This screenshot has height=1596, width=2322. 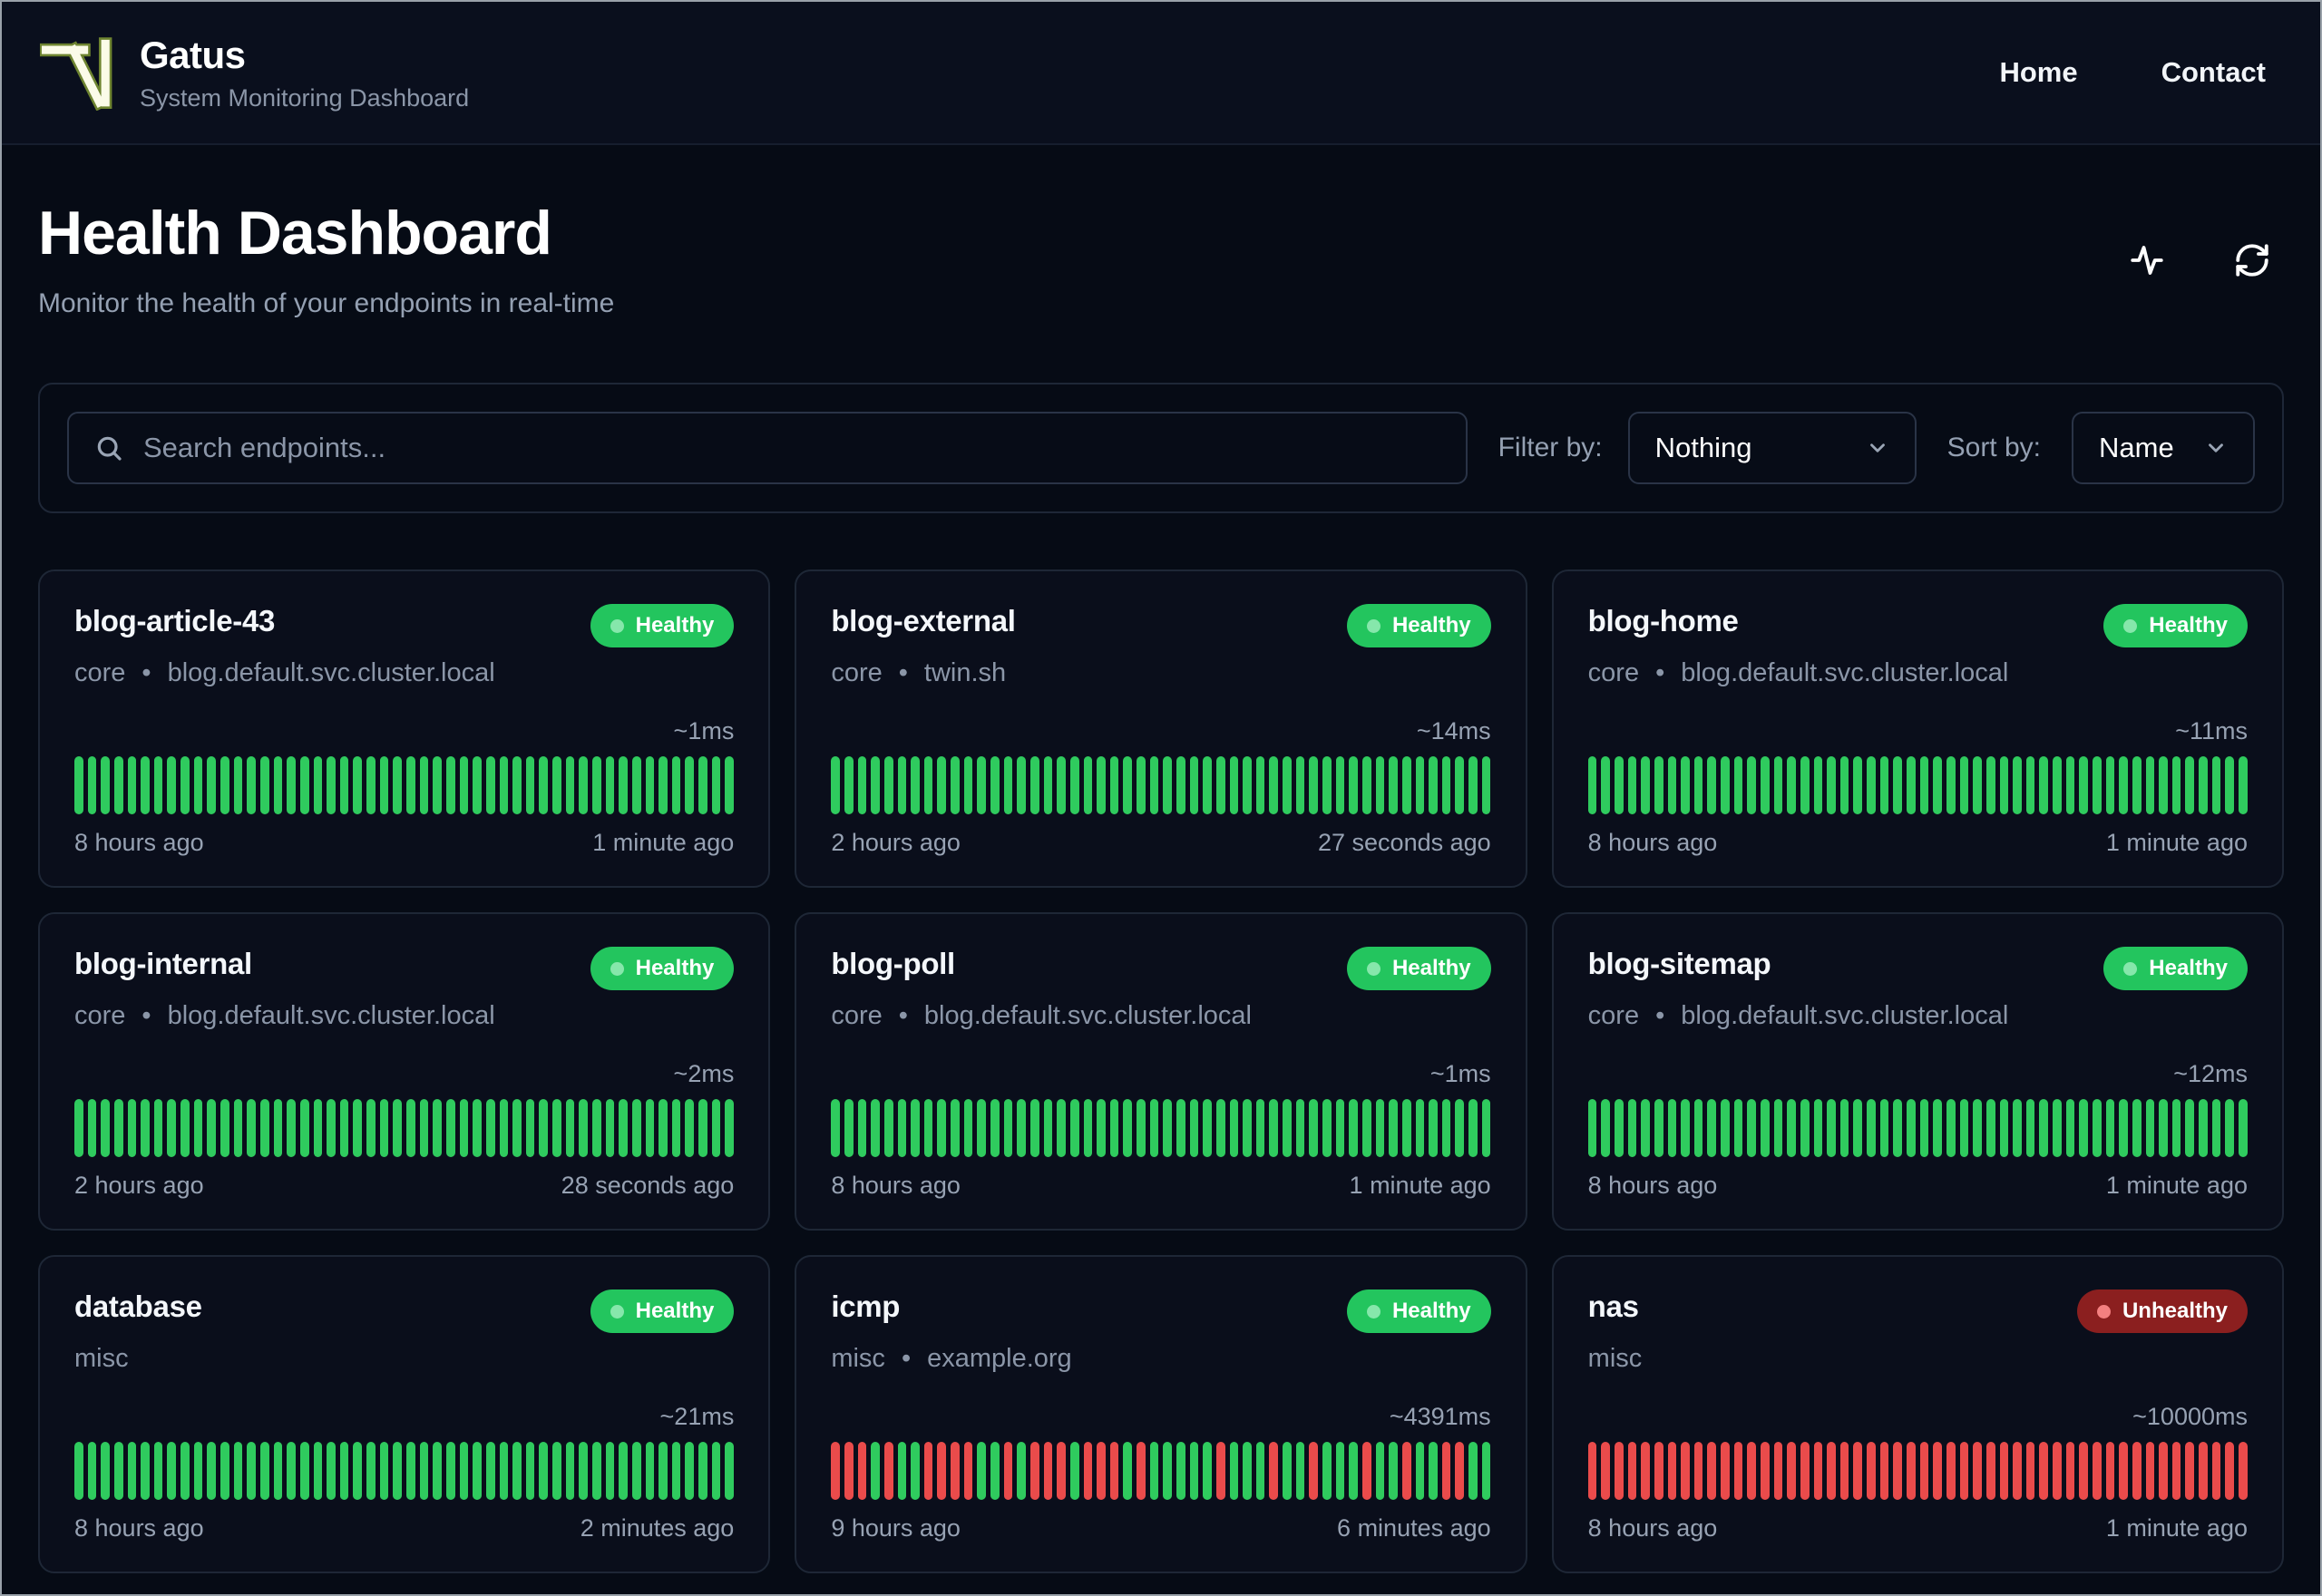 I want to click on endpoint-group: misc, so click(x=1615, y=1358).